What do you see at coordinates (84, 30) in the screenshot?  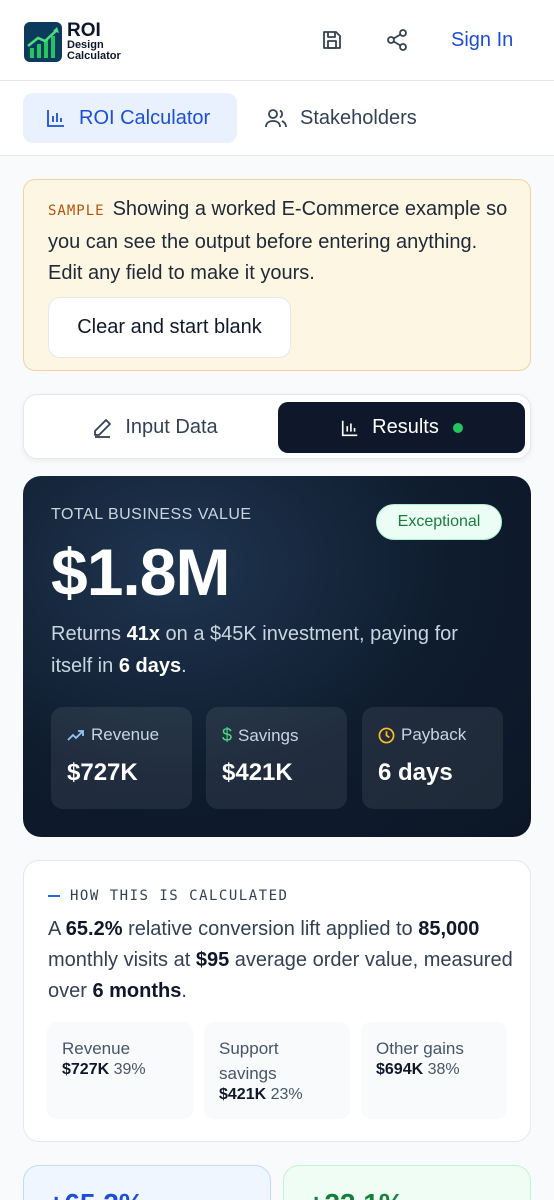 I see `logo-title: ROI` at bounding box center [84, 30].